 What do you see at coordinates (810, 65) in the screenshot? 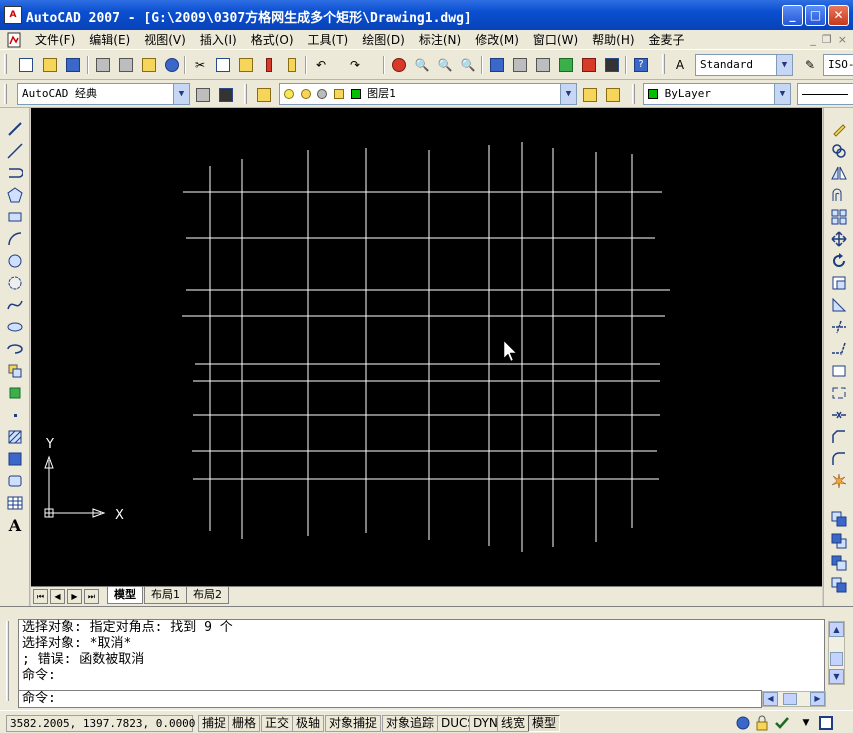
I see `dim-style-icon: ✎` at bounding box center [810, 65].